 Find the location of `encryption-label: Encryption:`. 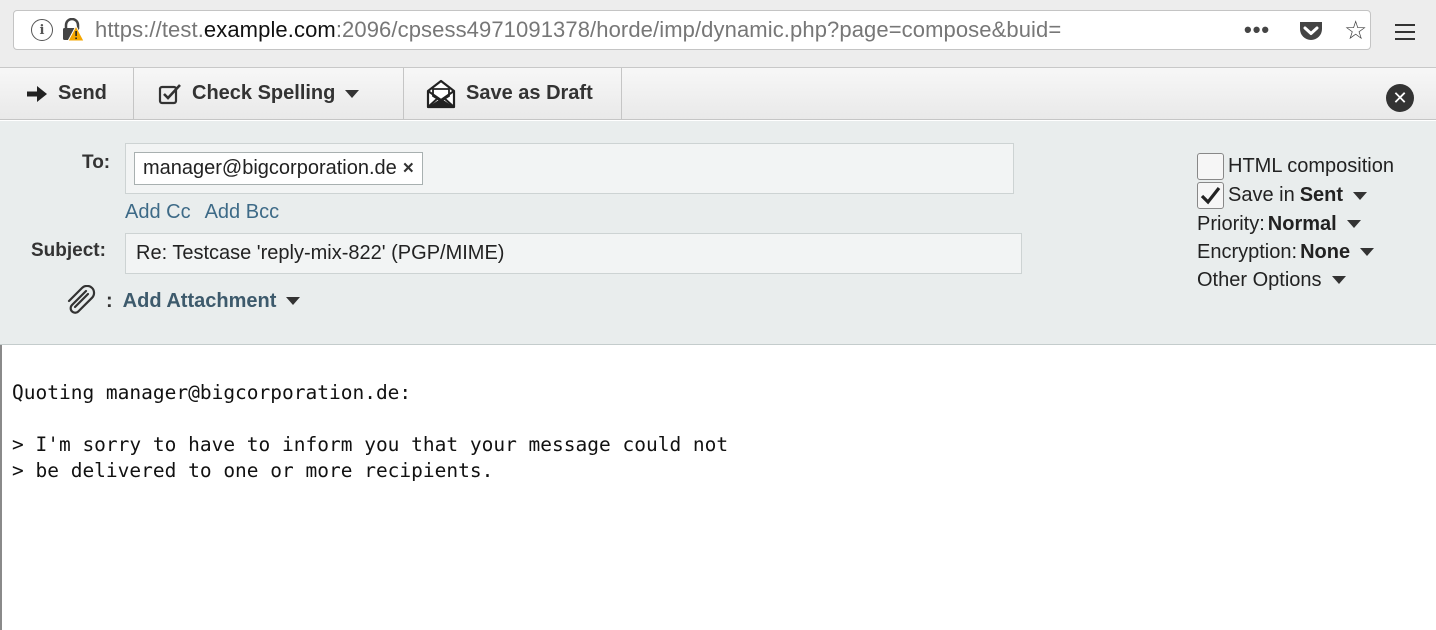

encryption-label: Encryption: is located at coordinates (1247, 251).